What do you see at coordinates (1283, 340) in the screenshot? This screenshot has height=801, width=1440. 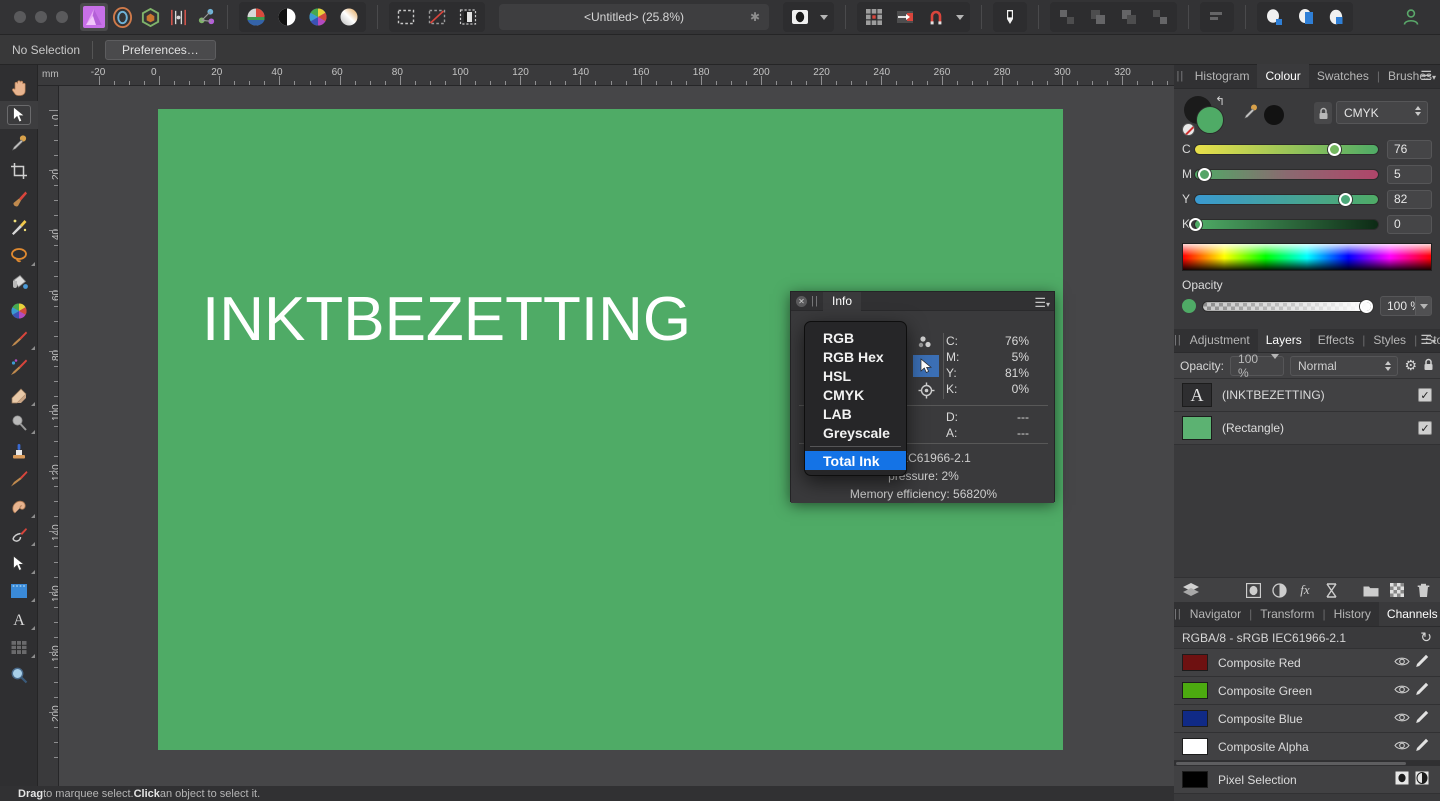 I see `tab-layers: Layers` at bounding box center [1283, 340].